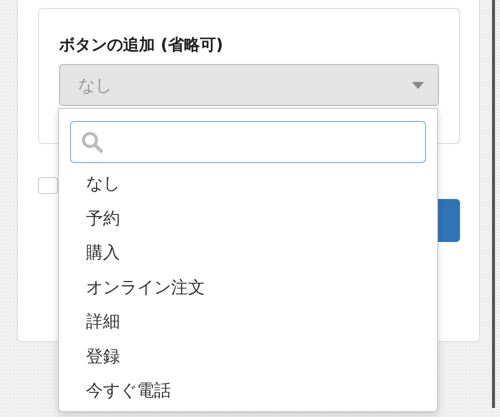  I want to click on field-label: ボタンの追加 (省略可), so click(141, 45).